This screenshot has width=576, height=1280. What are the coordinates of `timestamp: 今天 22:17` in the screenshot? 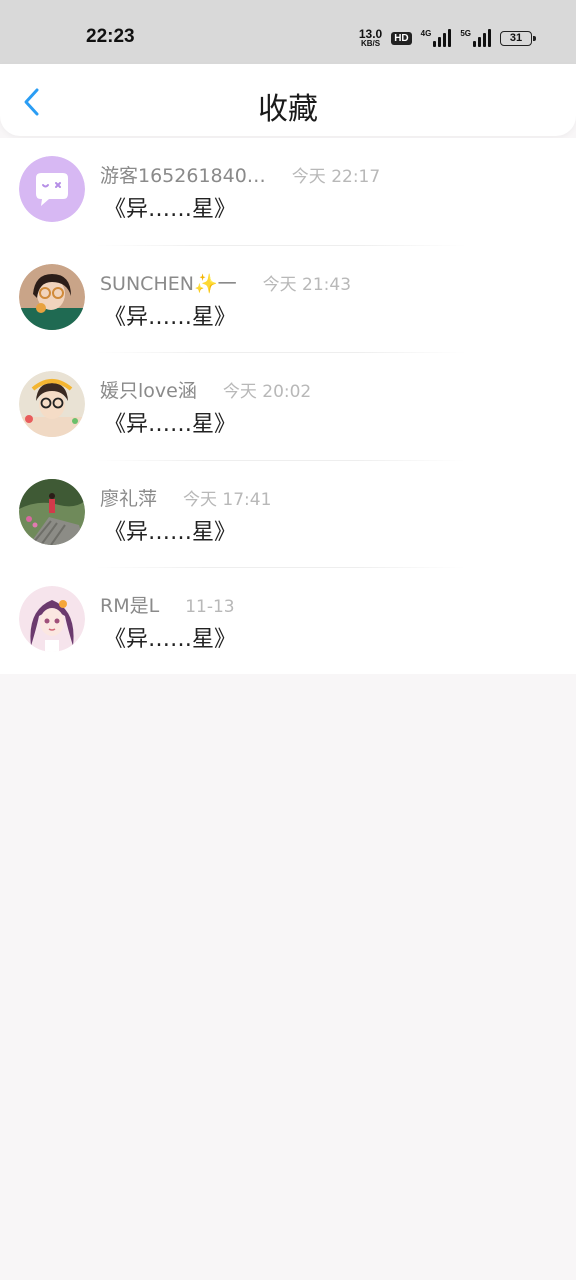 It's located at (336, 177).